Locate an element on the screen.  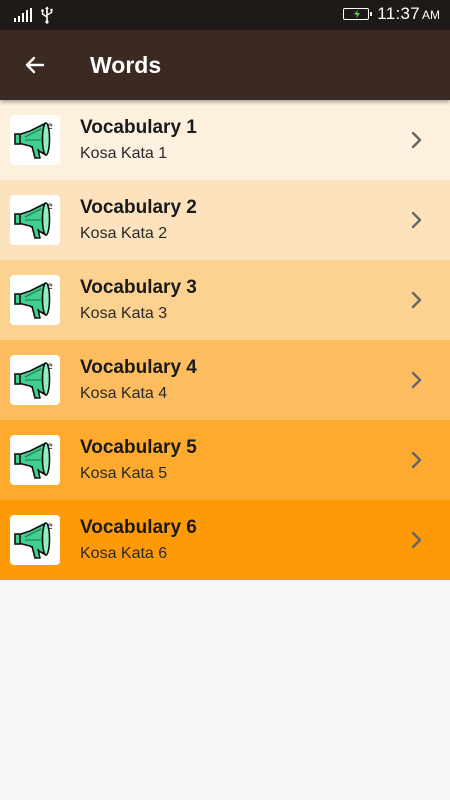
battery-charging-icon is located at coordinates (358, 14).